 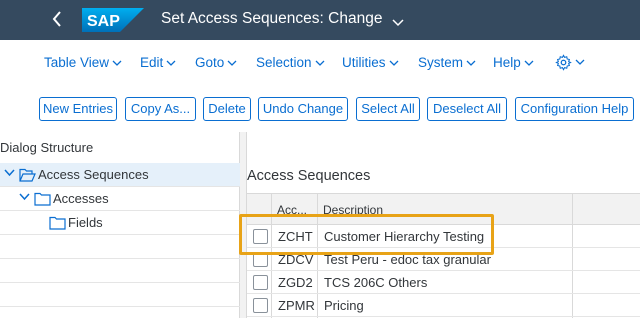 What do you see at coordinates (443, 282) in the screenshot?
I see `table-row: ZGD2 TCS 206C Others` at bounding box center [443, 282].